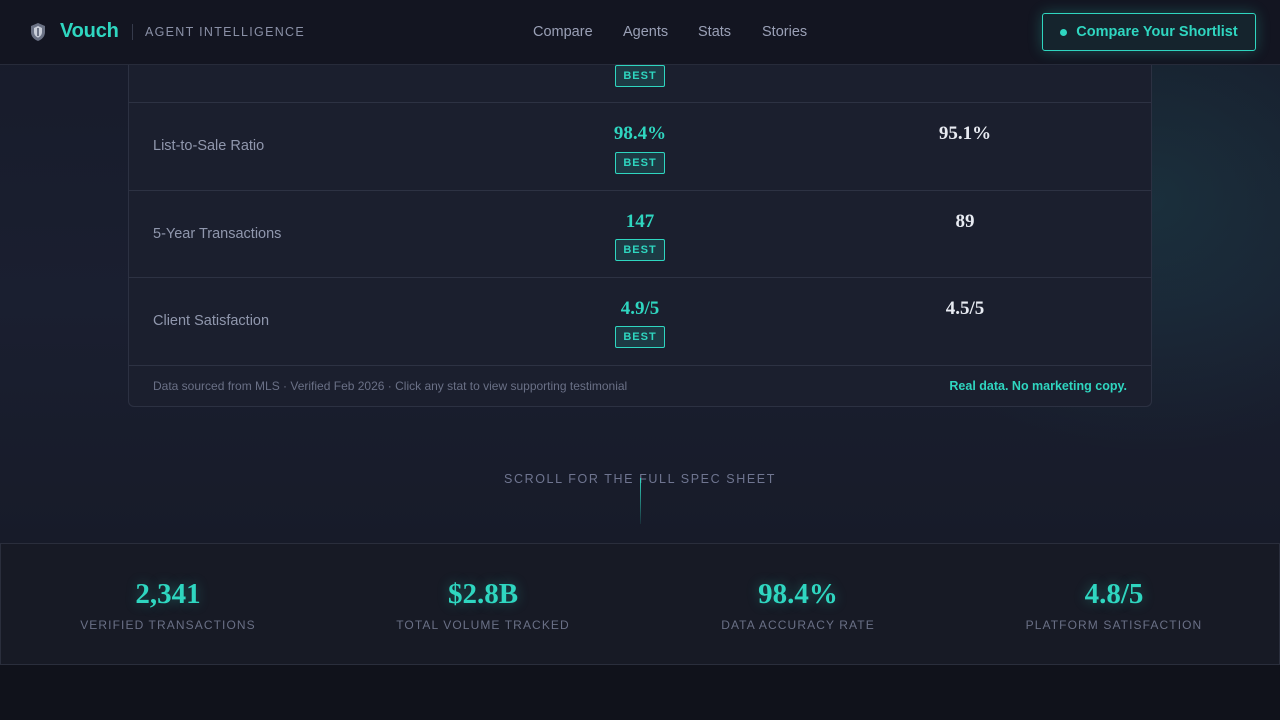 The image size is (1280, 720). Describe the element at coordinates (965, 222) in the screenshot. I see `agent-b-value: 89` at that location.